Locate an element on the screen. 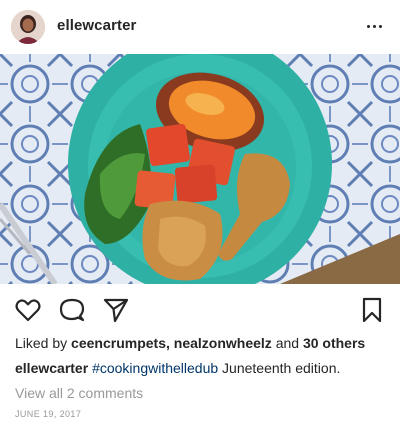  more-horizontal-icon is located at coordinates (374, 26).